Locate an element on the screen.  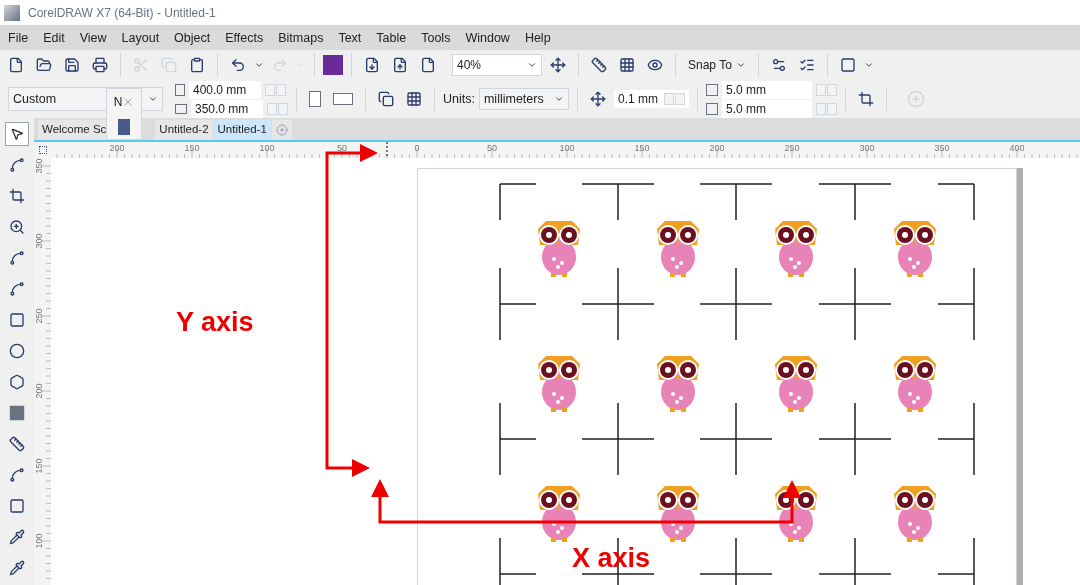
menu-item: Window is located at coordinates (487, 38).